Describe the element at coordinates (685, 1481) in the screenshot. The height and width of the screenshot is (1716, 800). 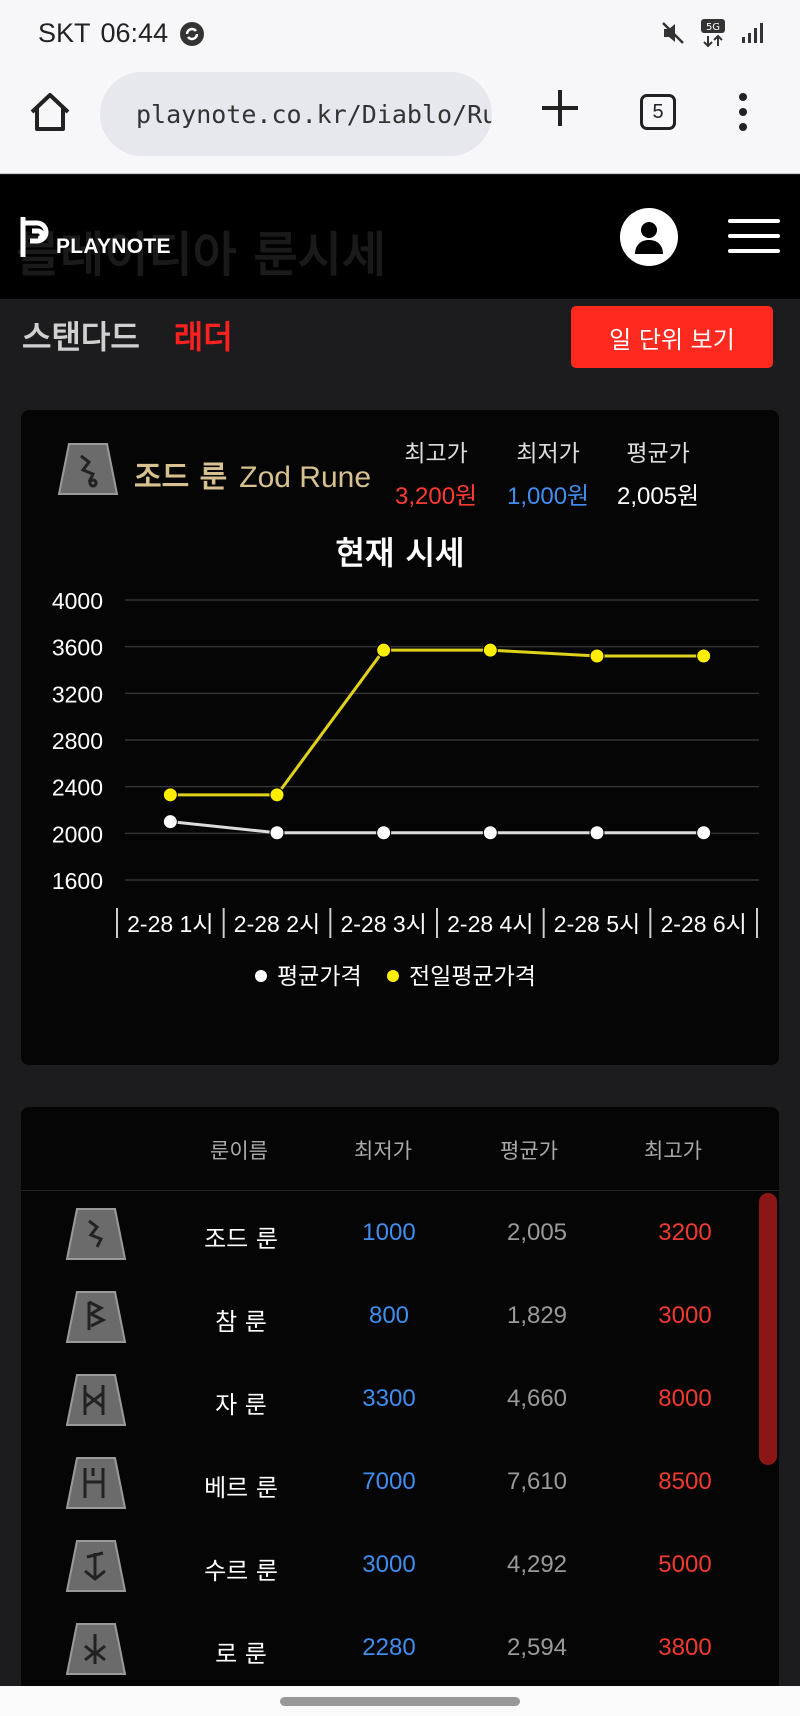
I see `max-price-cell: 8500` at that location.